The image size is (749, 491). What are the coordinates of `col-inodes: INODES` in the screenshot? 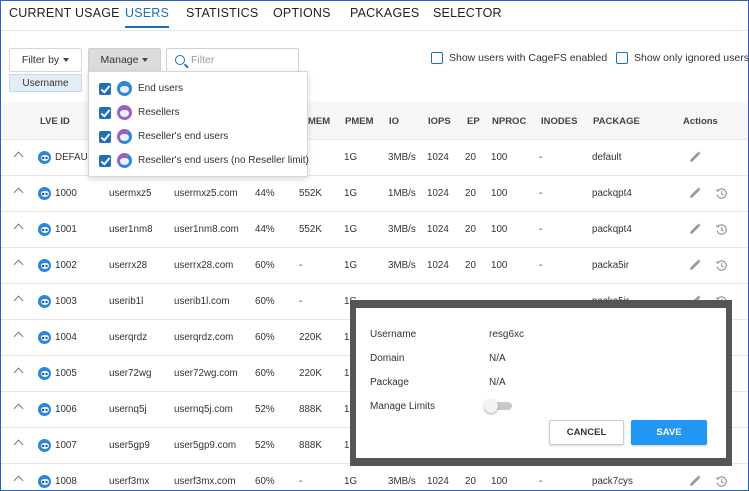 It's located at (559, 121).